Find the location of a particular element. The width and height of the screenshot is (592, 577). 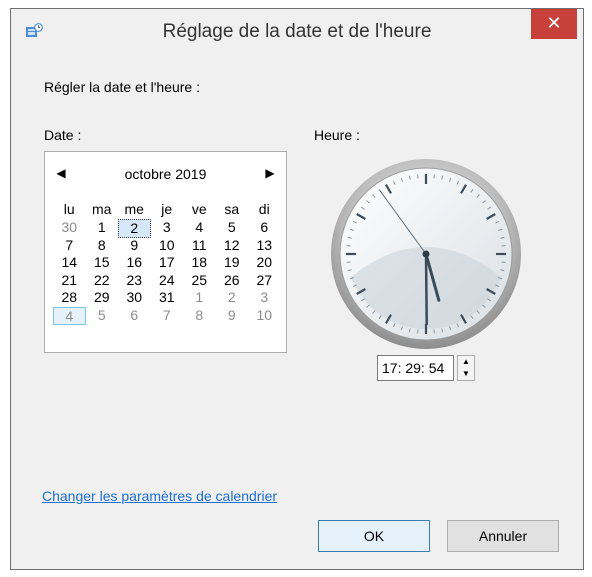

ok-button: OK is located at coordinates (374, 536).